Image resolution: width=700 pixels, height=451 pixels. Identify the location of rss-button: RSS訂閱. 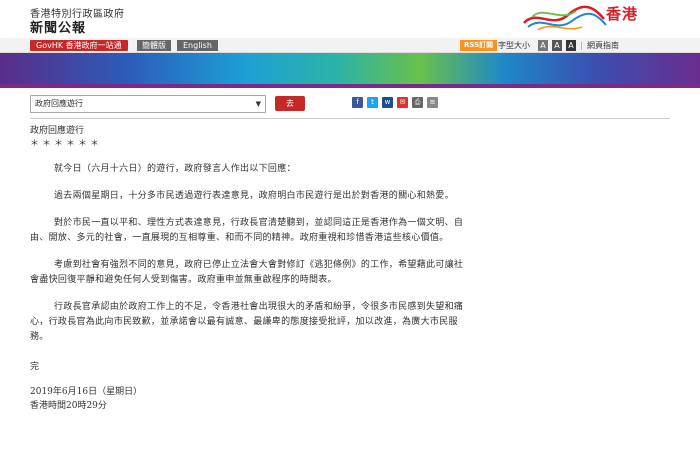
(479, 45).